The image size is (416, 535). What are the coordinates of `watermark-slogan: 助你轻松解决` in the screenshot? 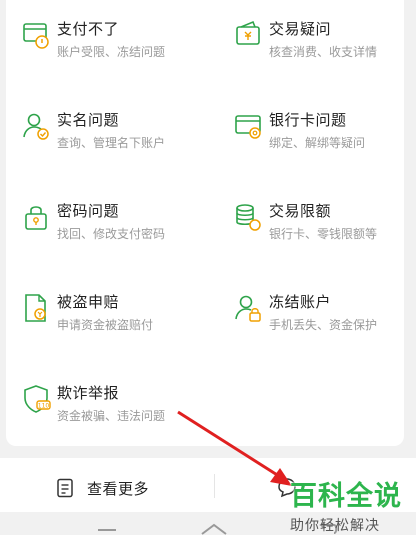 It's located at (335, 526).